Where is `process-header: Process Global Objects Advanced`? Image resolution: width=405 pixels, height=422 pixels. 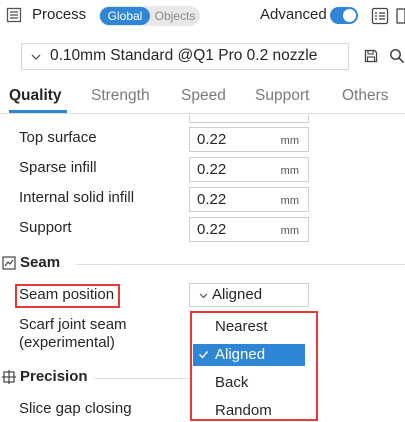 process-header: Process Global Objects Advanced is located at coordinates (202, 16).